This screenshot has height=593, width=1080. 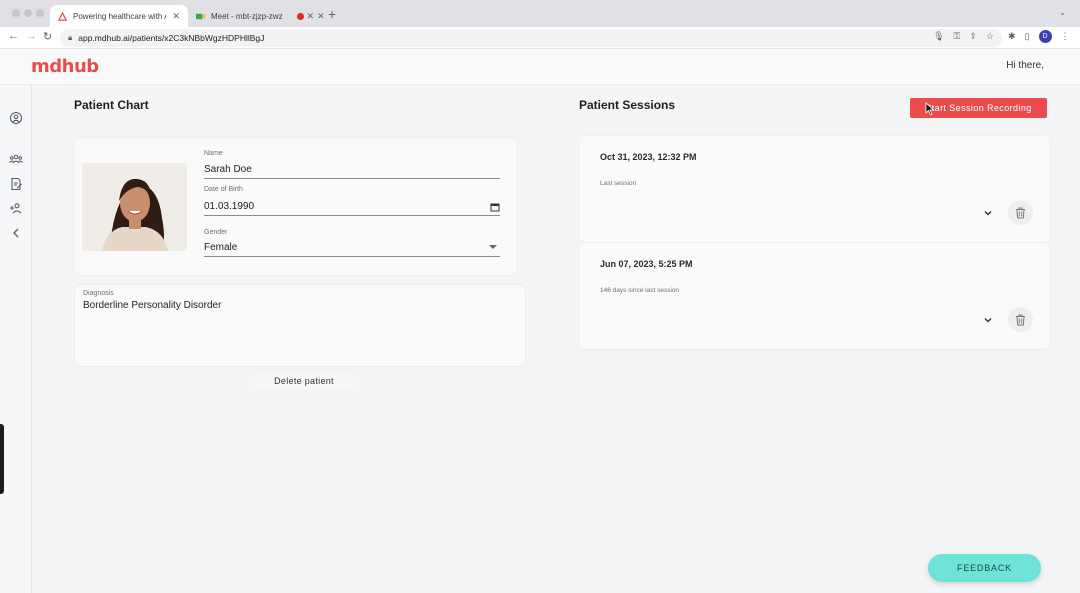 What do you see at coordinates (814, 189) in the screenshot?
I see `session-card: Oct 31, 2023, 12:32 PM Last session` at bounding box center [814, 189].